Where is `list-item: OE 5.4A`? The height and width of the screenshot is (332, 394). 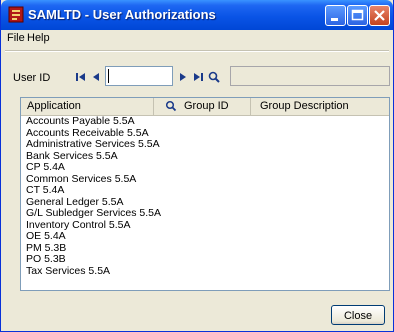 list-item: OE 5.4A is located at coordinates (205, 236).